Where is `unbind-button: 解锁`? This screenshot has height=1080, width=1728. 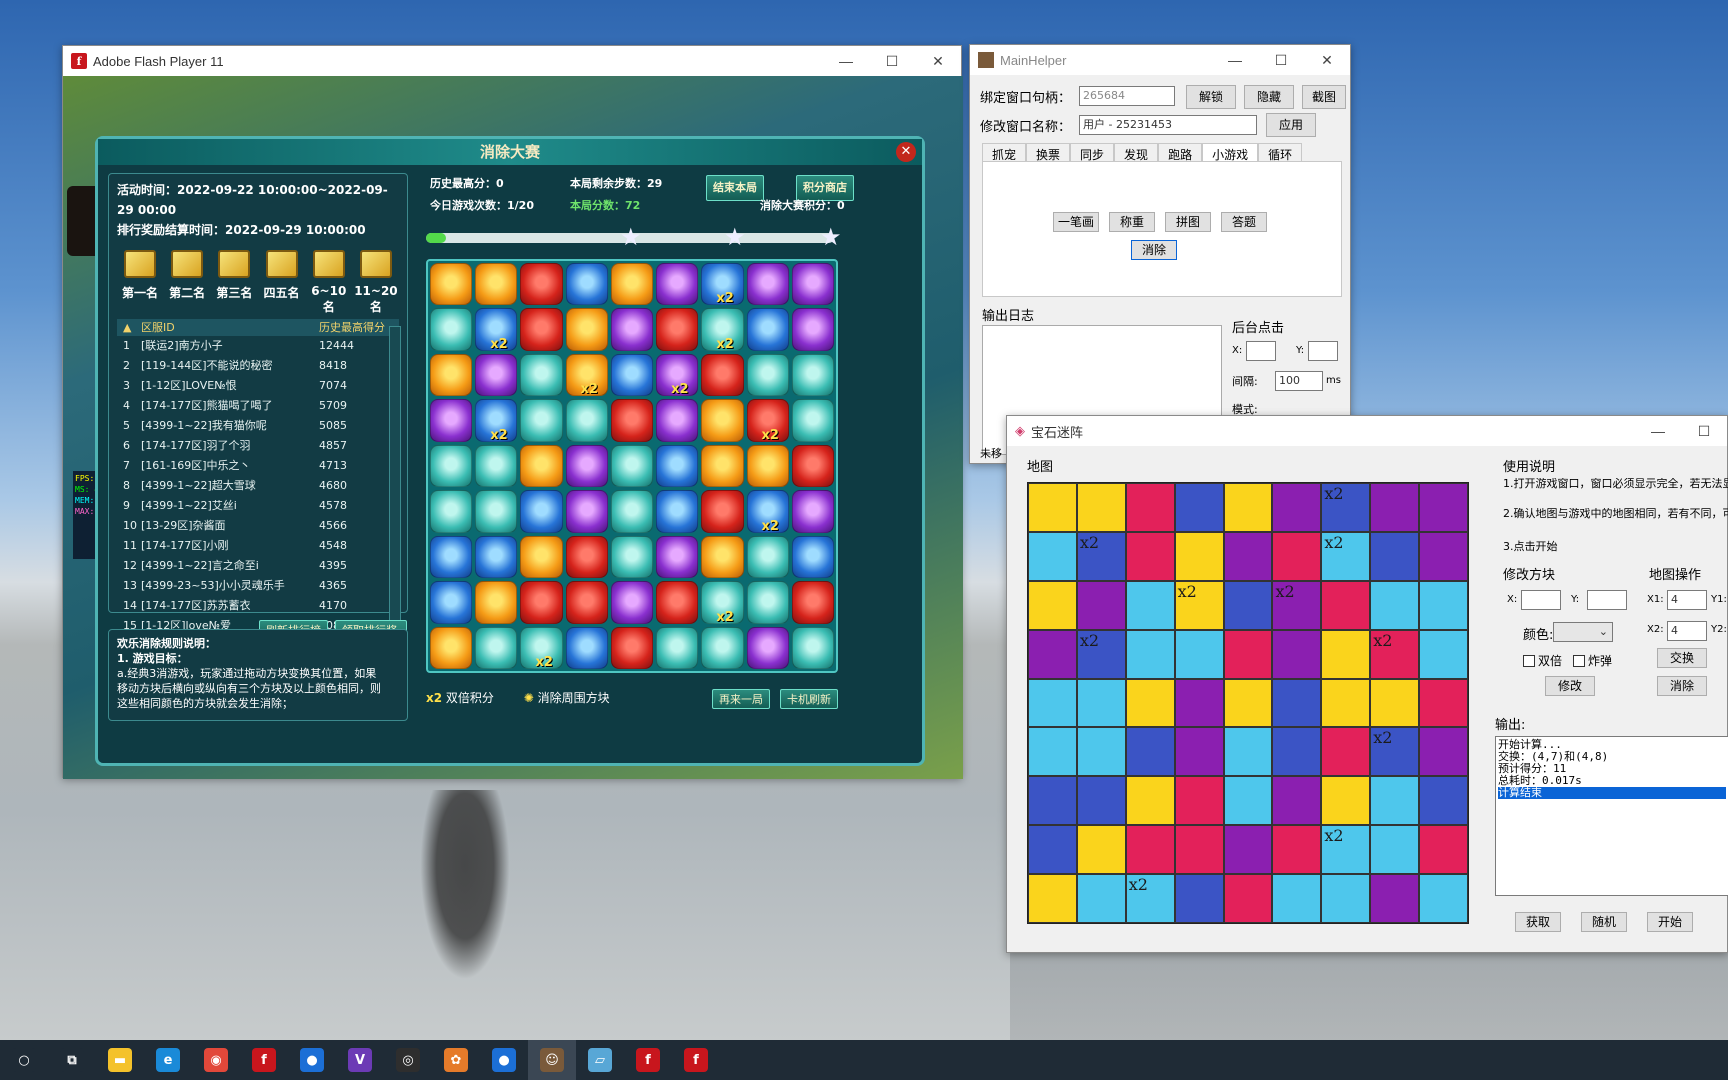 unbind-button: 解锁 is located at coordinates (1211, 97).